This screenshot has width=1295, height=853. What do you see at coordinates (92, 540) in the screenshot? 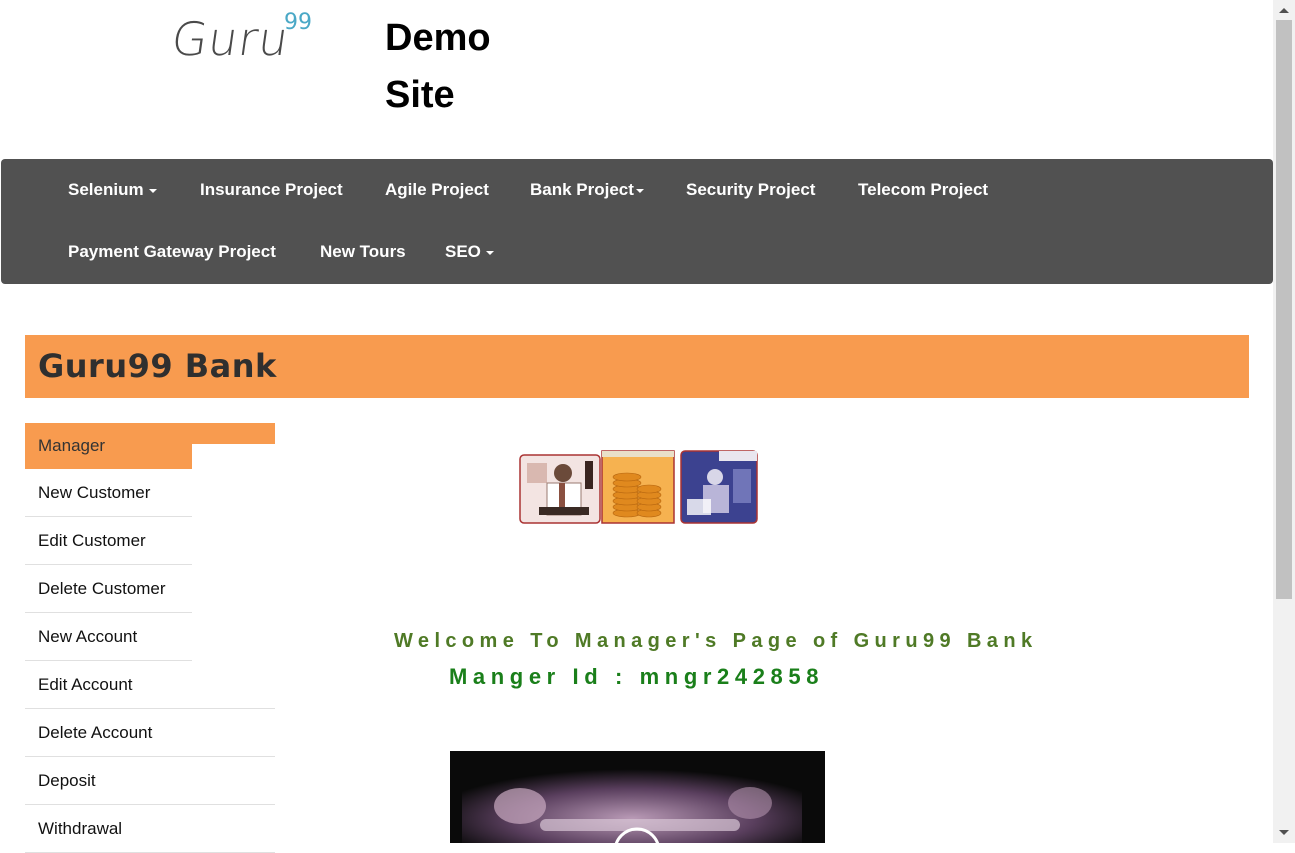
I see `sidebar-item-label: Edit Customer` at bounding box center [92, 540].